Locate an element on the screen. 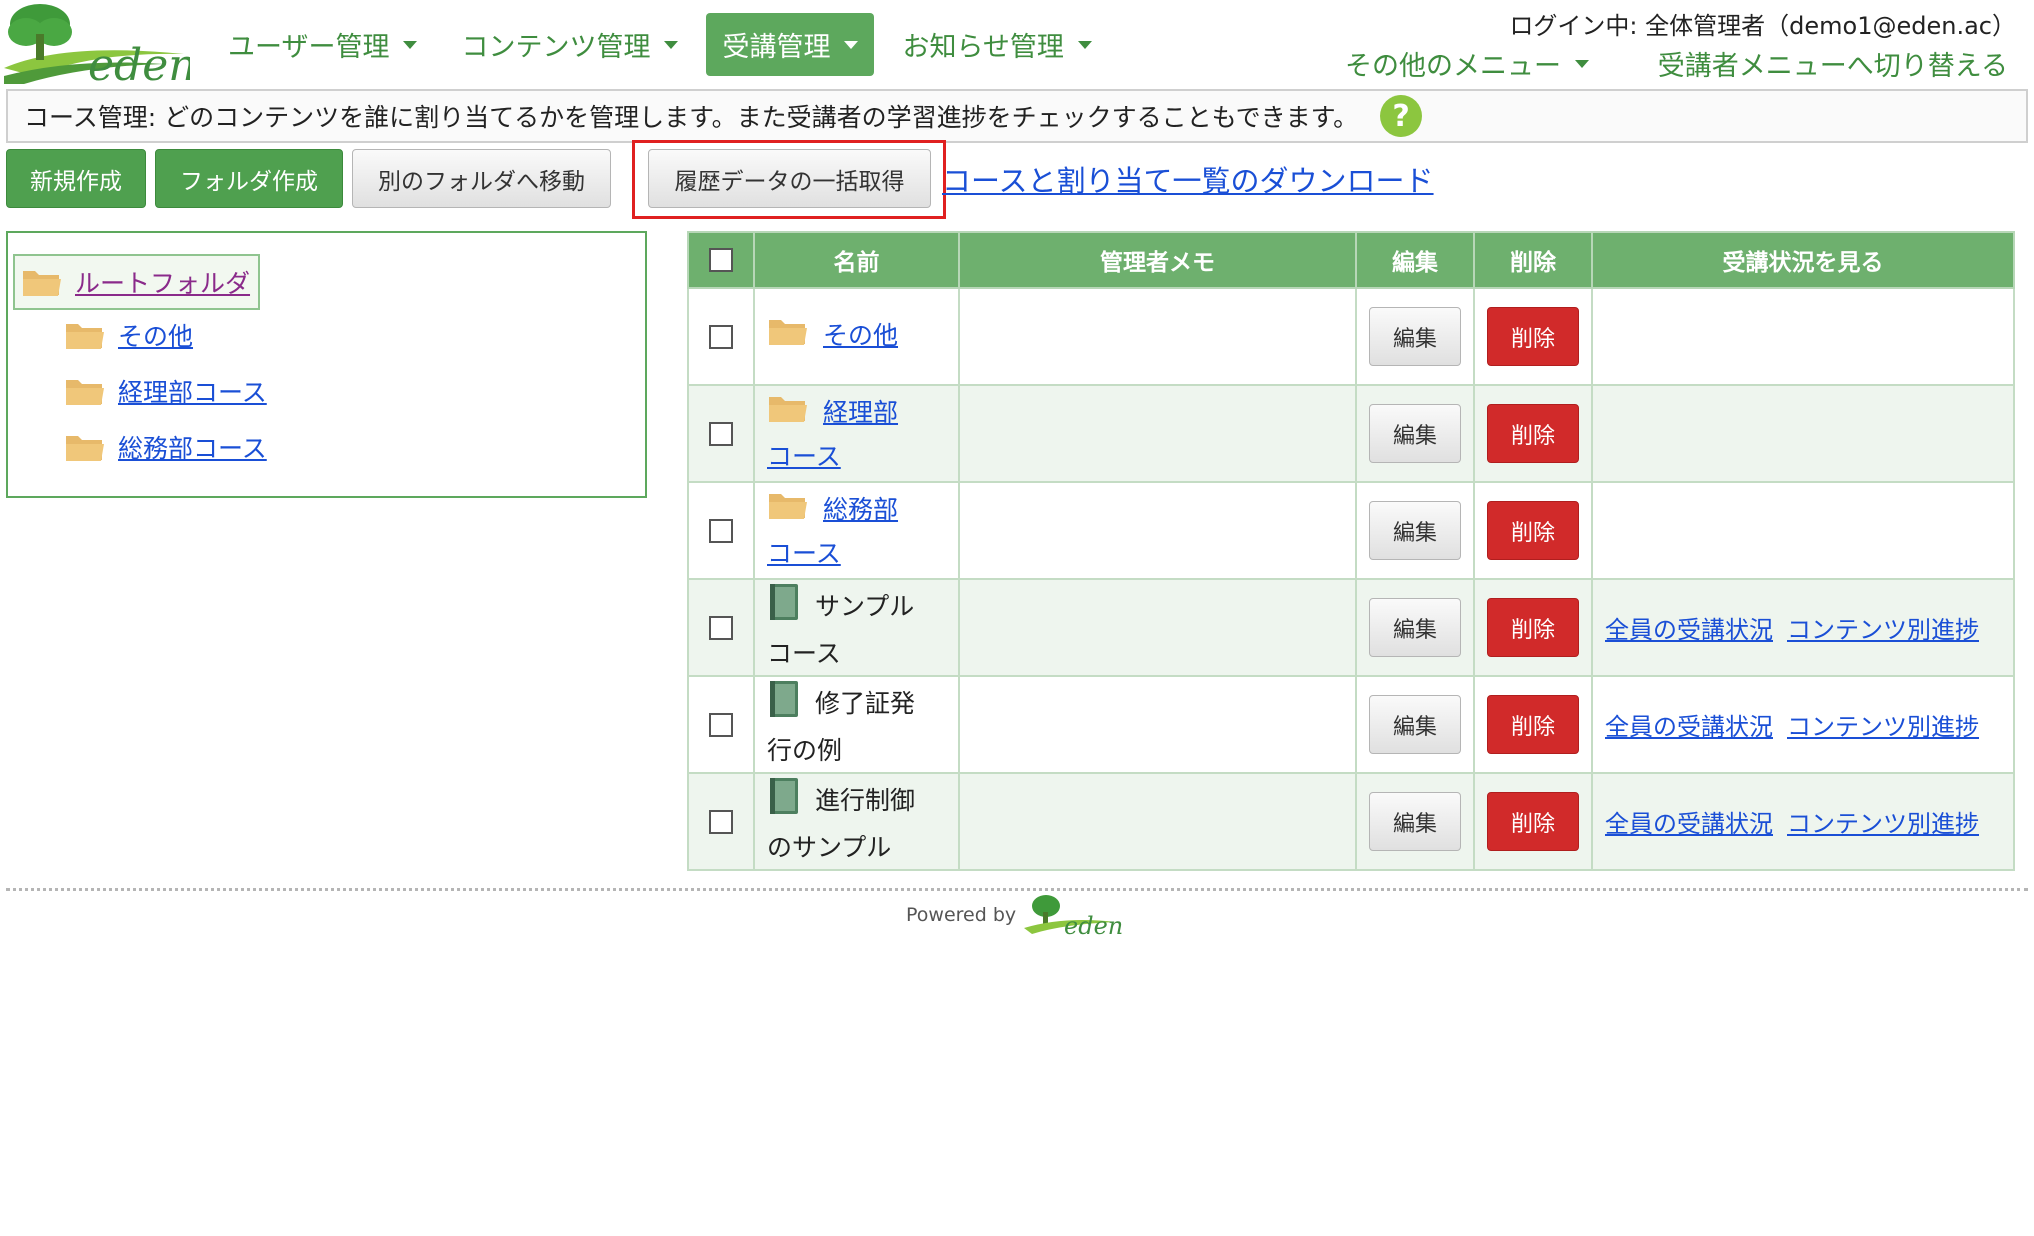  switch-to-learner-menu: 受講者メニューへ切り替える is located at coordinates (1833, 63).